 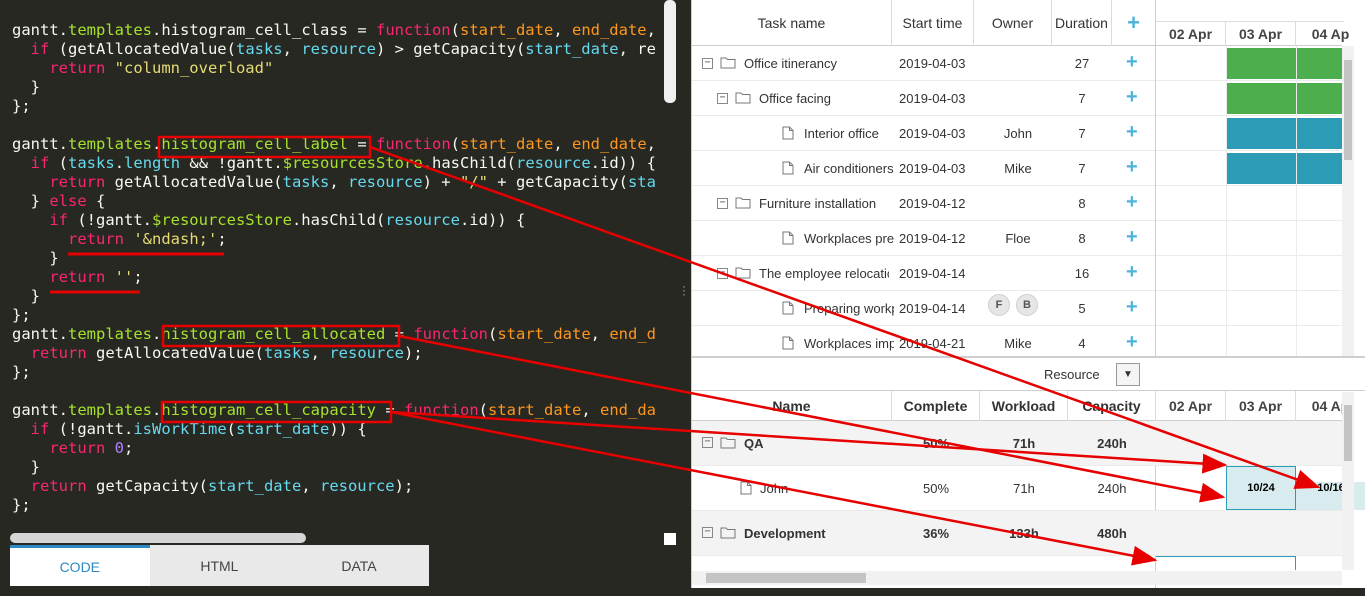 What do you see at coordinates (359, 565) in the screenshot?
I see `tab-data: DATA` at bounding box center [359, 565].